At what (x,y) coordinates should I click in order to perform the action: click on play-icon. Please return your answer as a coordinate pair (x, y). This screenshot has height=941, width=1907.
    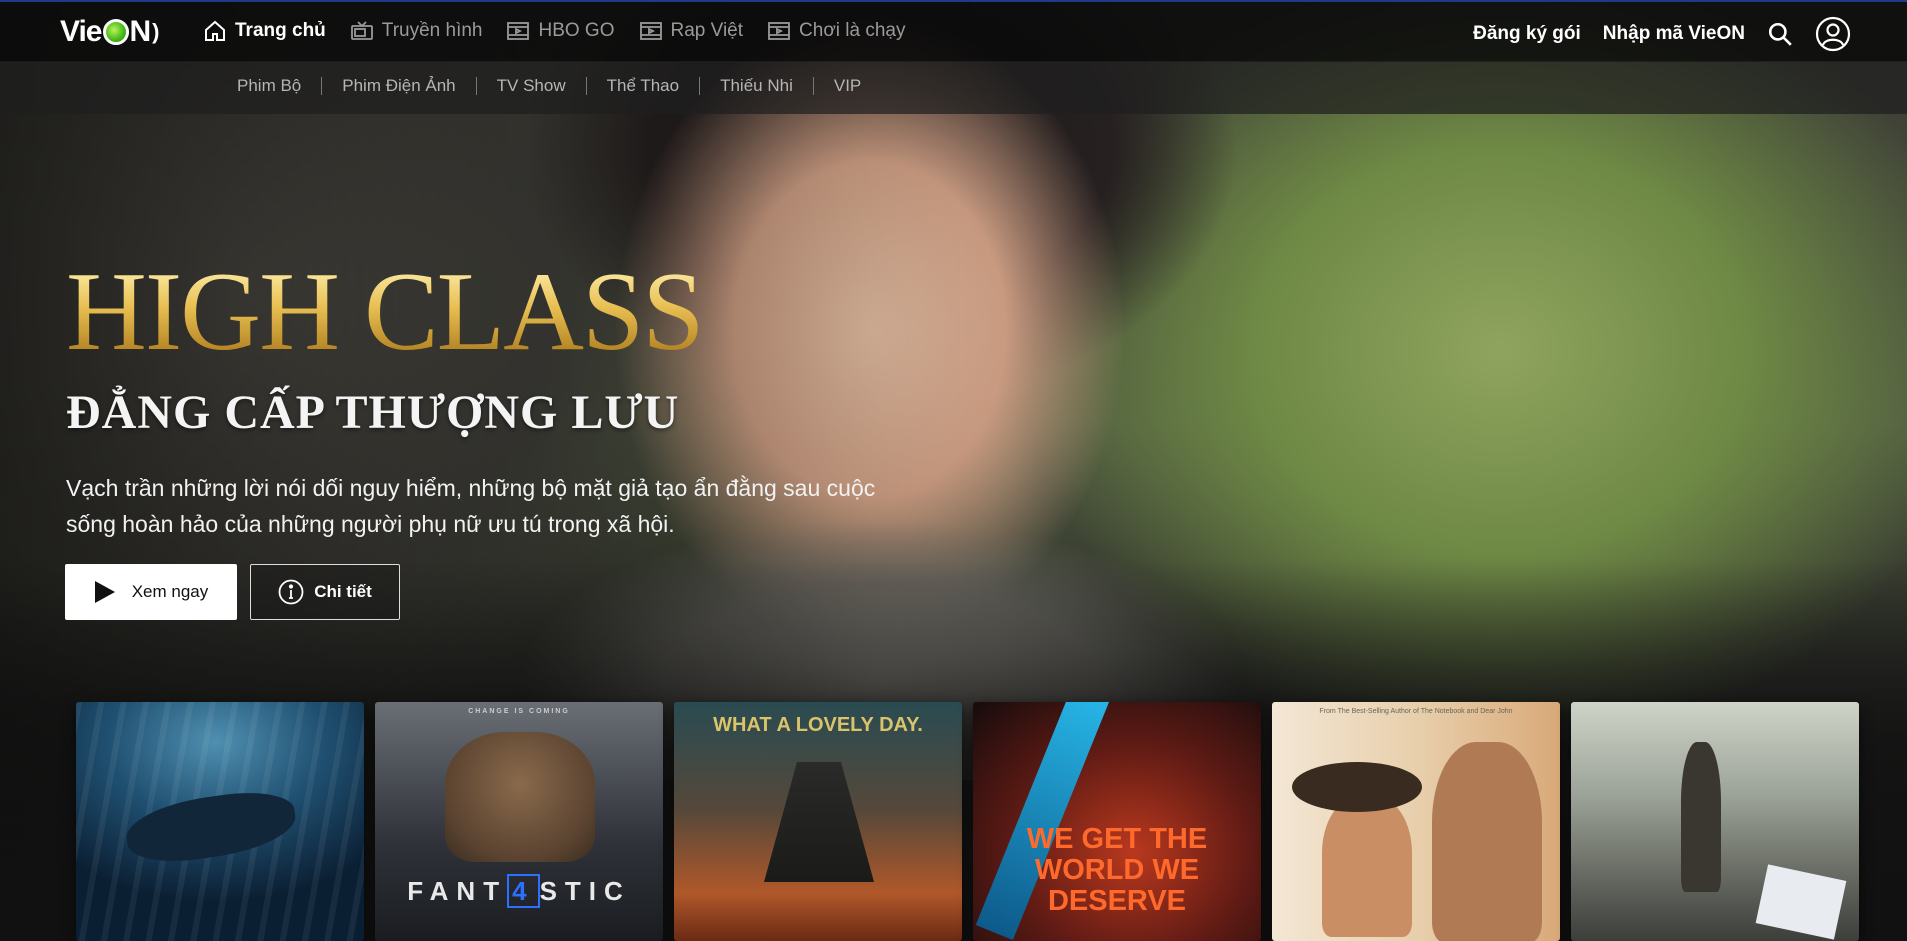
    Looking at the image, I should click on (104, 592).